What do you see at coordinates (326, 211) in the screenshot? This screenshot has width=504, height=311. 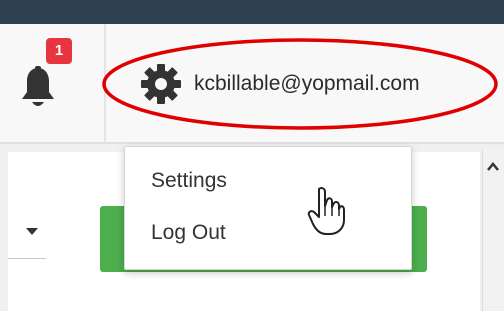 I see `hand-pointer-cursor-icon` at bounding box center [326, 211].